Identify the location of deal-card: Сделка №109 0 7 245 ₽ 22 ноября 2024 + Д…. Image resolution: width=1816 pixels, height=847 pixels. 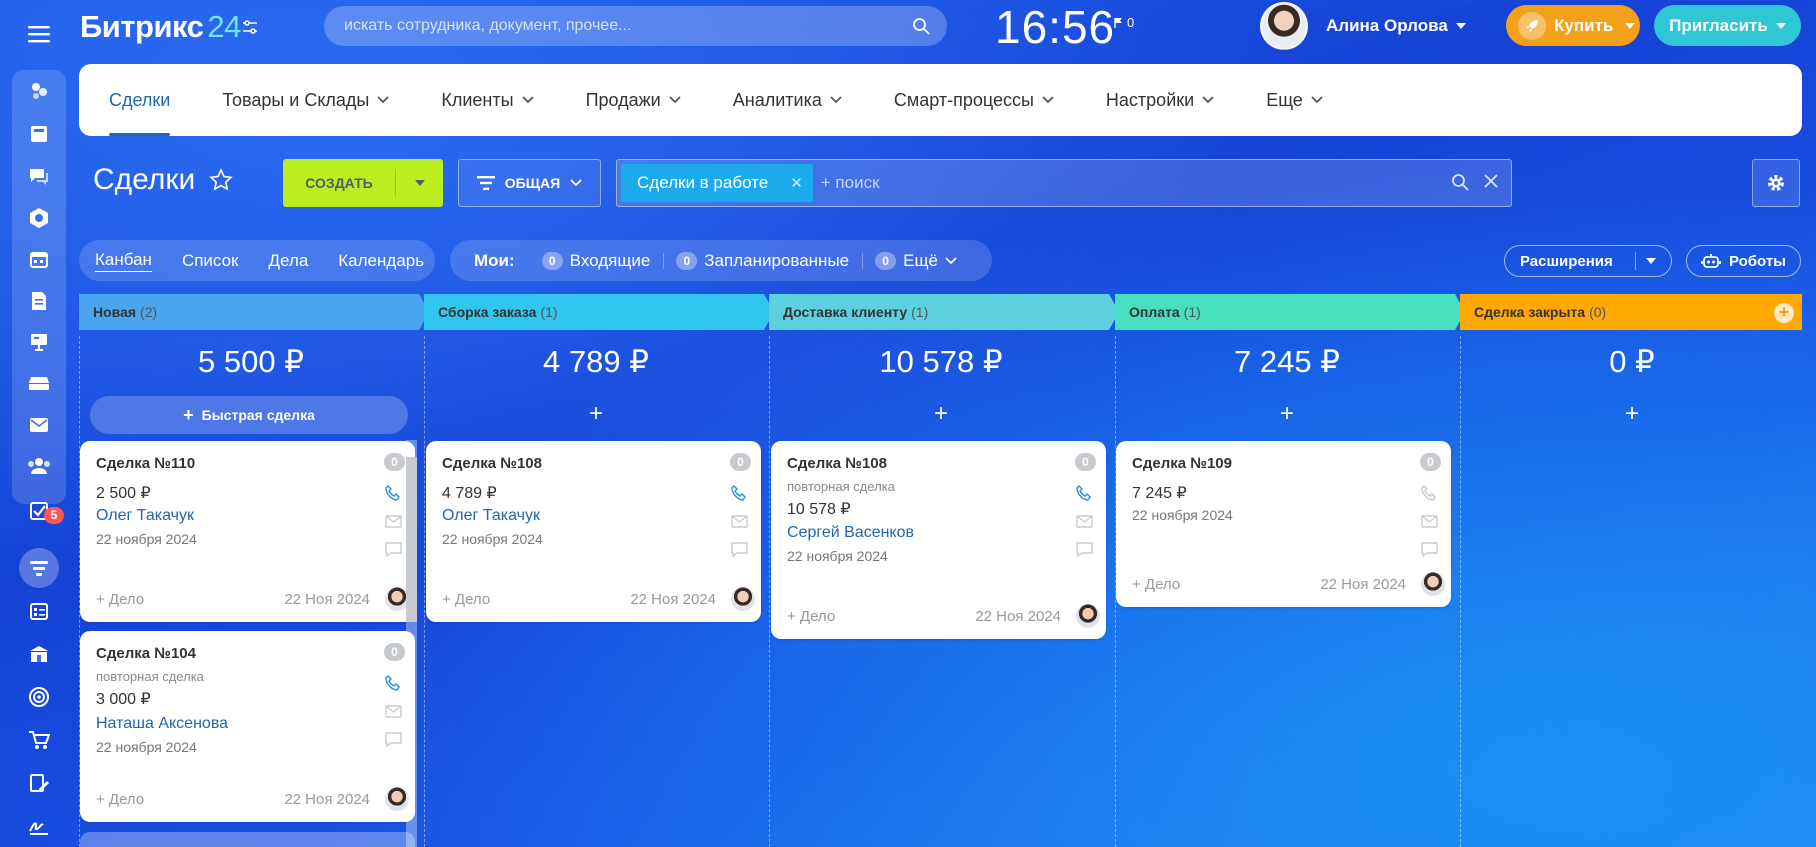
(1283, 524).